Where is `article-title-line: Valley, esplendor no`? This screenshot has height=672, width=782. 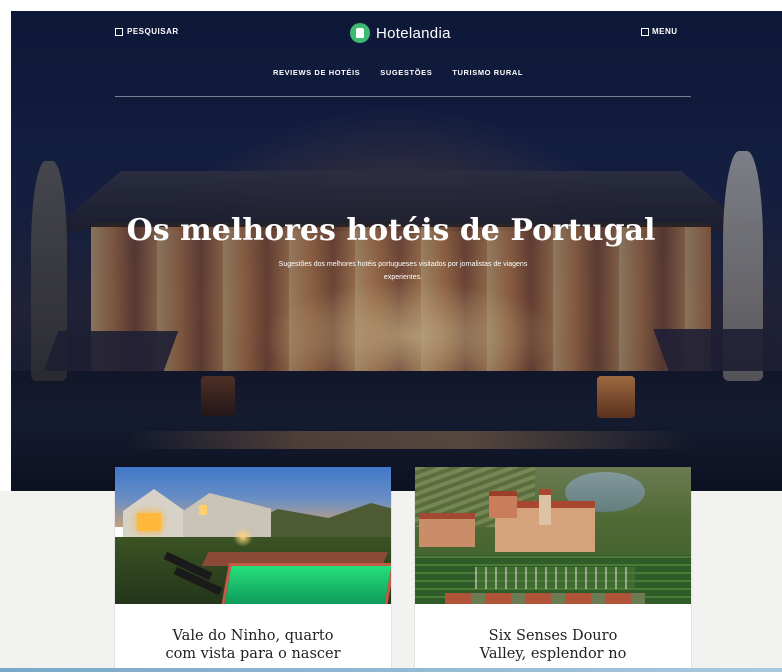
article-title-line: Valley, esplendor no is located at coordinates (553, 654).